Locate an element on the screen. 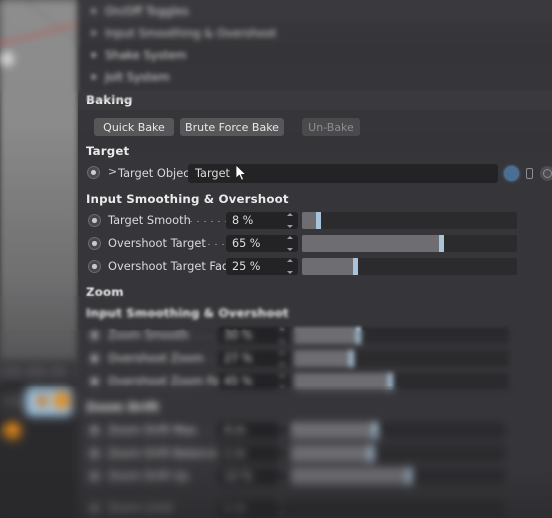 The width and height of the screenshot is (552, 518). property-row-zoom-smooth: Zoom Smooth 30 % is located at coordinates (315, 335).